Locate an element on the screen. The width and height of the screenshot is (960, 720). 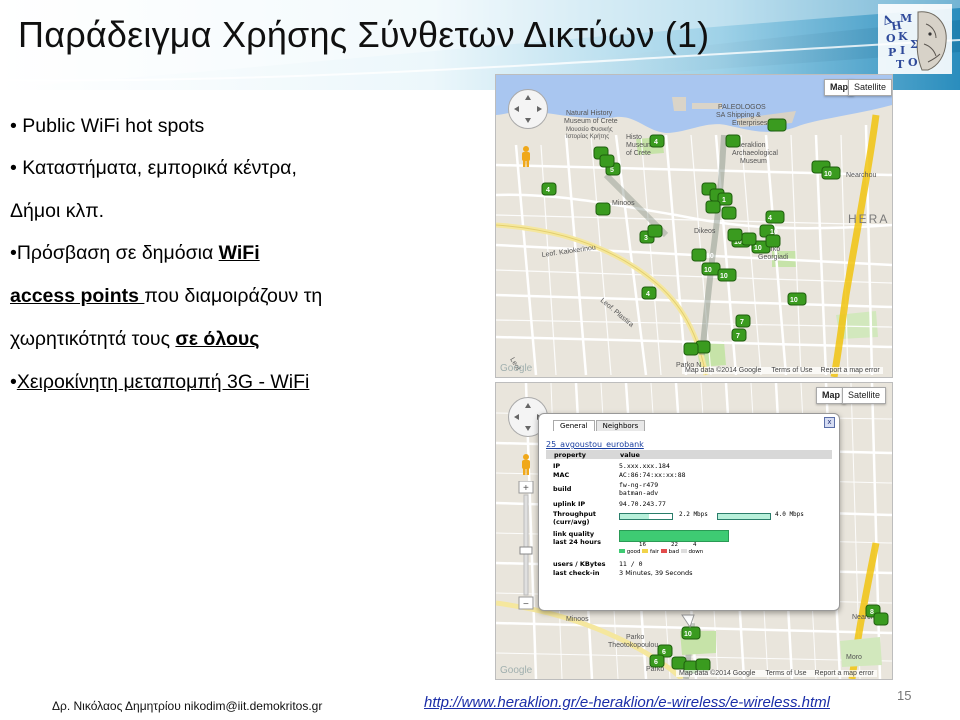
popup-tabs: General Neighbors is located at coordinates (599, 427).